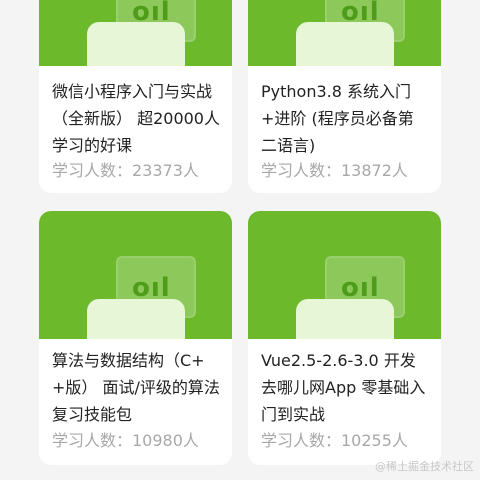 This screenshot has height=480, width=480. What do you see at coordinates (334, 440) in the screenshot?
I see `course-student-count: 学习人数：10255人` at bounding box center [334, 440].